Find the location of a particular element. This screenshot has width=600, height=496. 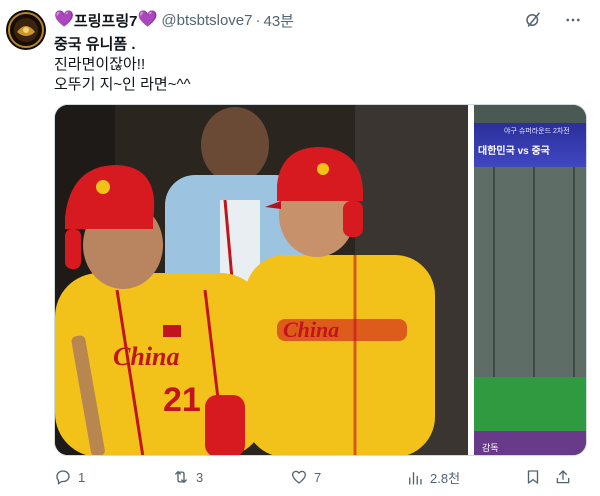

broadcast-banner-title: 대한민국 vs 중국 is located at coordinates (514, 151).